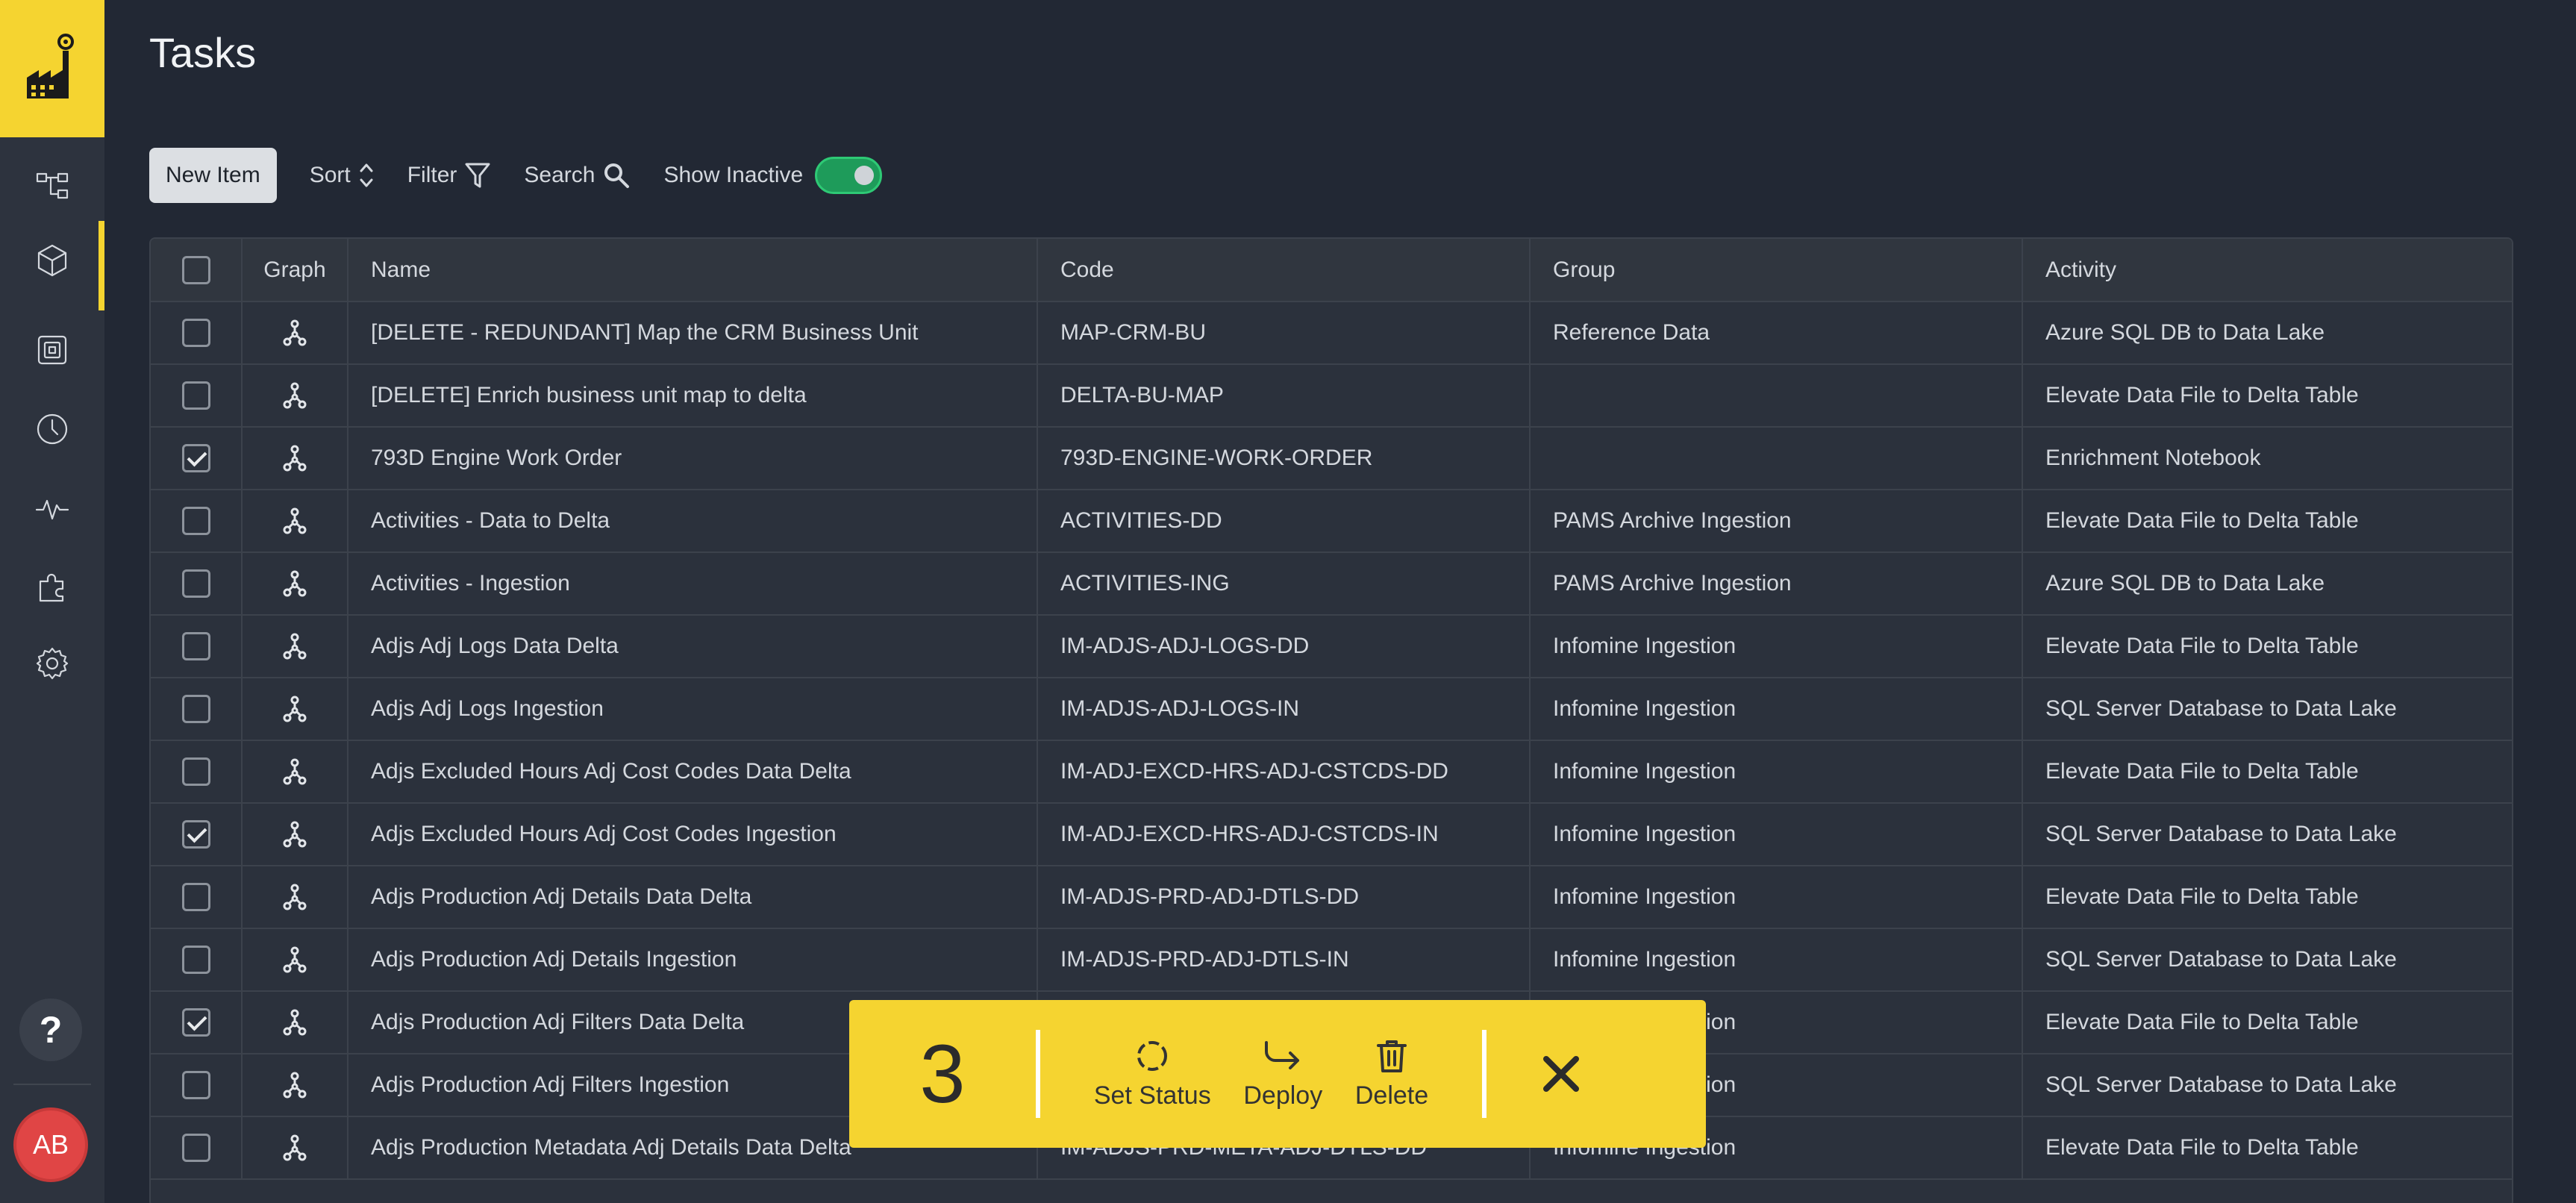  Describe the element at coordinates (1284, 521) in the screenshot. I see `row-code: ACTIVITIES-DD` at that location.